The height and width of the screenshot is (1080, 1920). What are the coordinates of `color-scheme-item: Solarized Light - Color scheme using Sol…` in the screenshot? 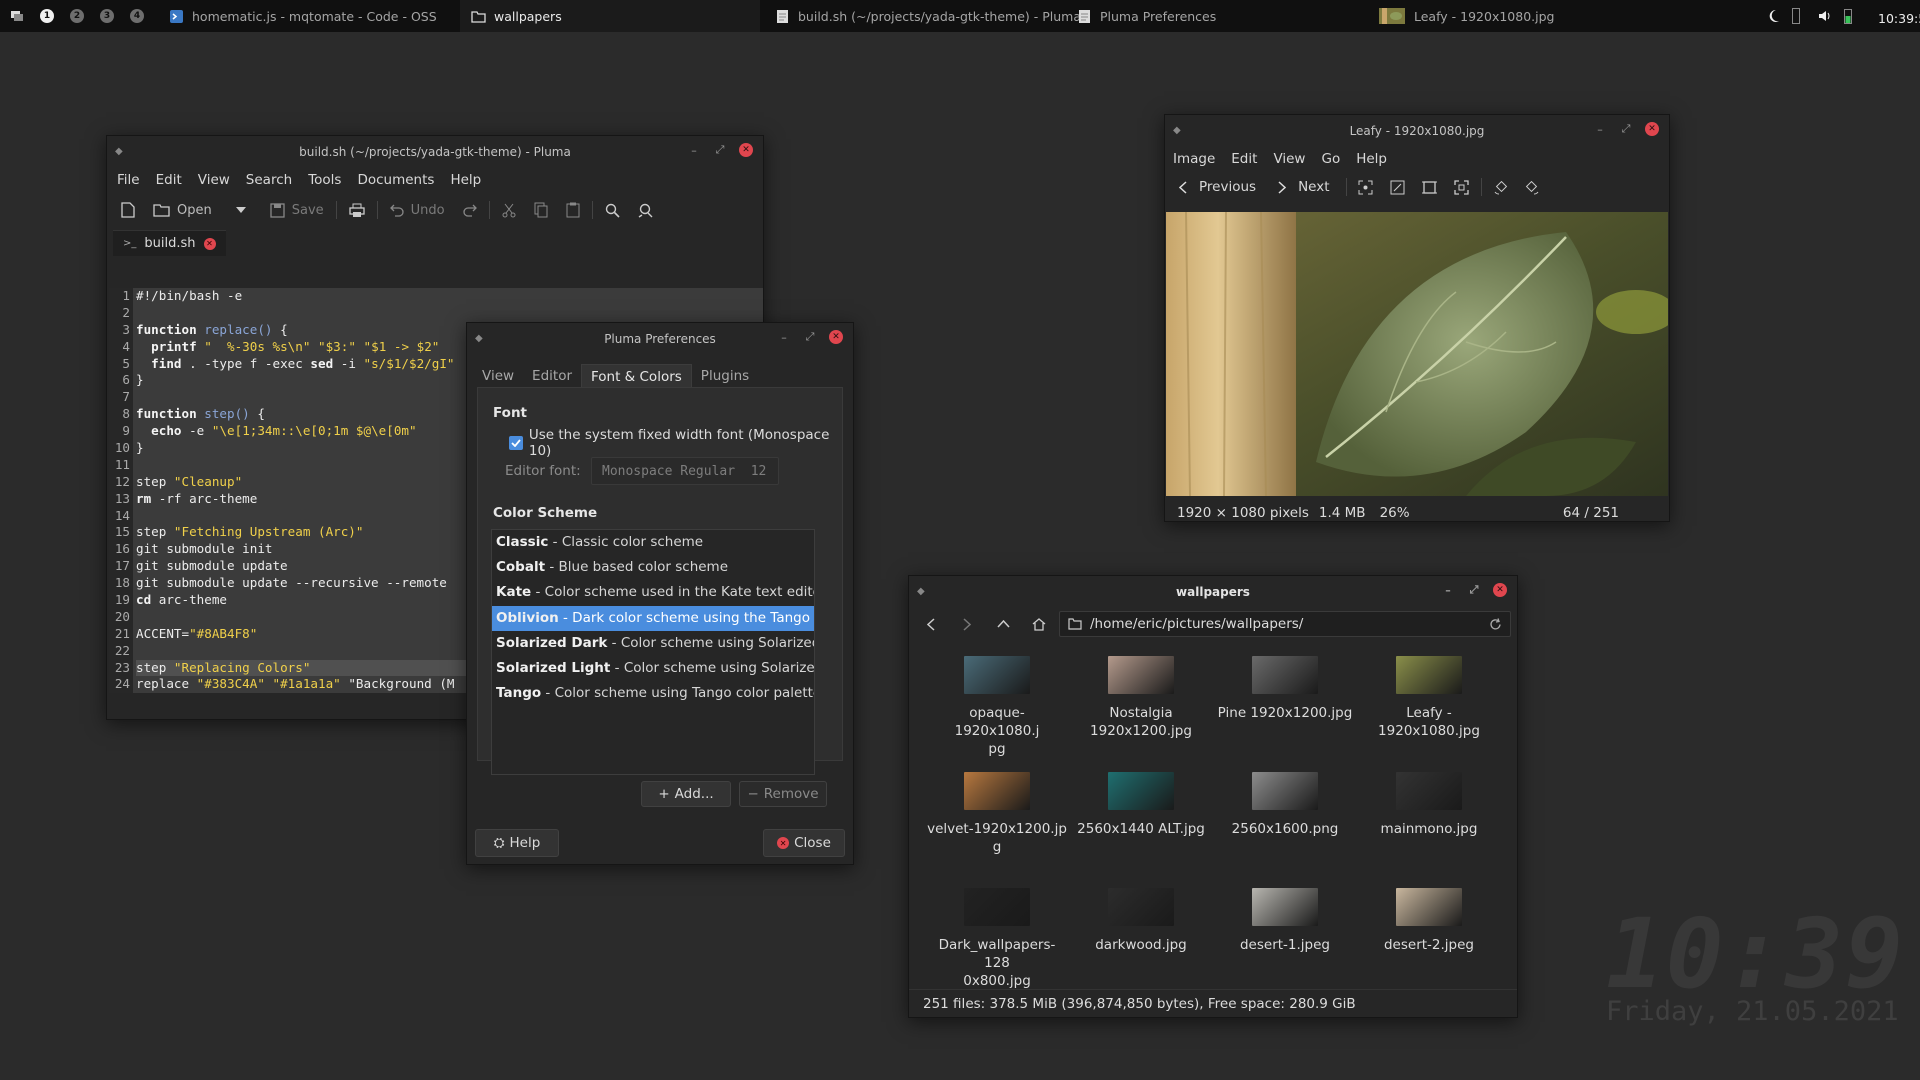 It's located at (653, 668).